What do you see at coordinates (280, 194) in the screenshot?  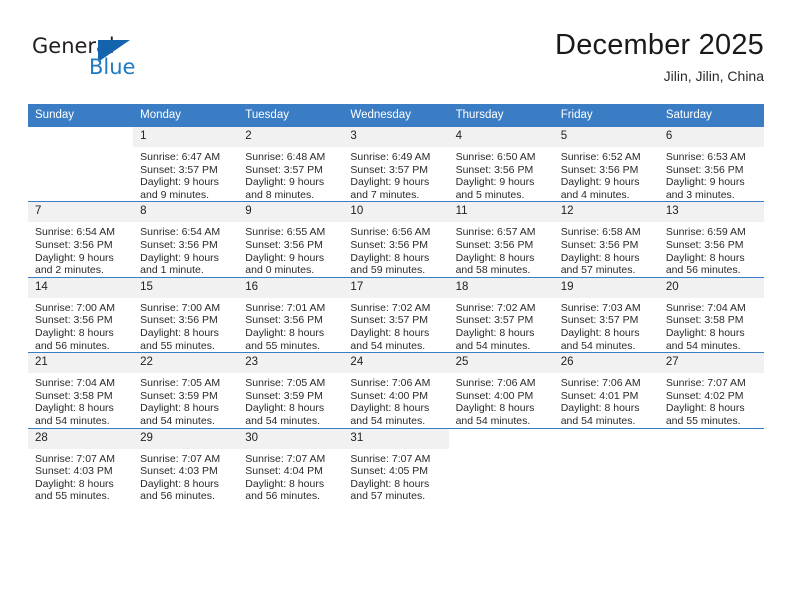 I see `daylight-text-line2: and 8 minutes.` at bounding box center [280, 194].